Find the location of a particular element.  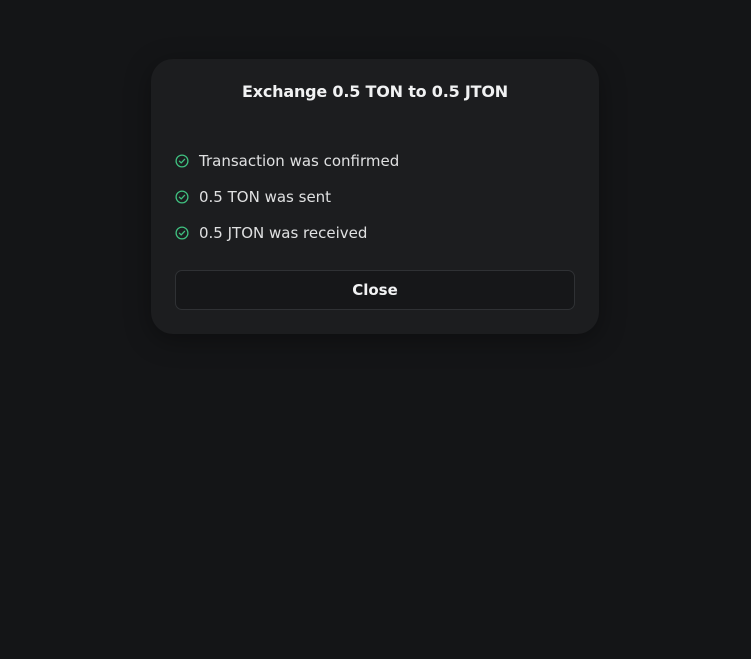

status-item-sent: 0.5 TON was sent is located at coordinates (287, 197).